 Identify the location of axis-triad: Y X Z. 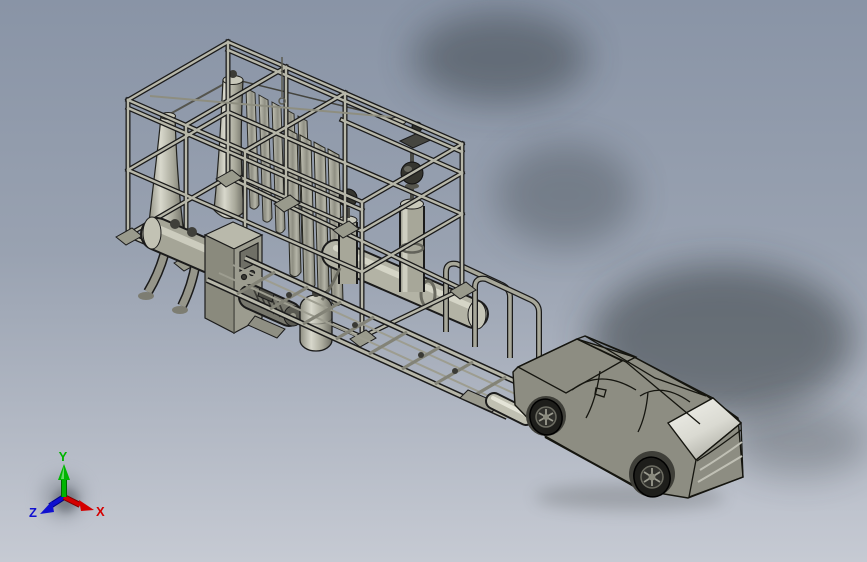
(67, 484).